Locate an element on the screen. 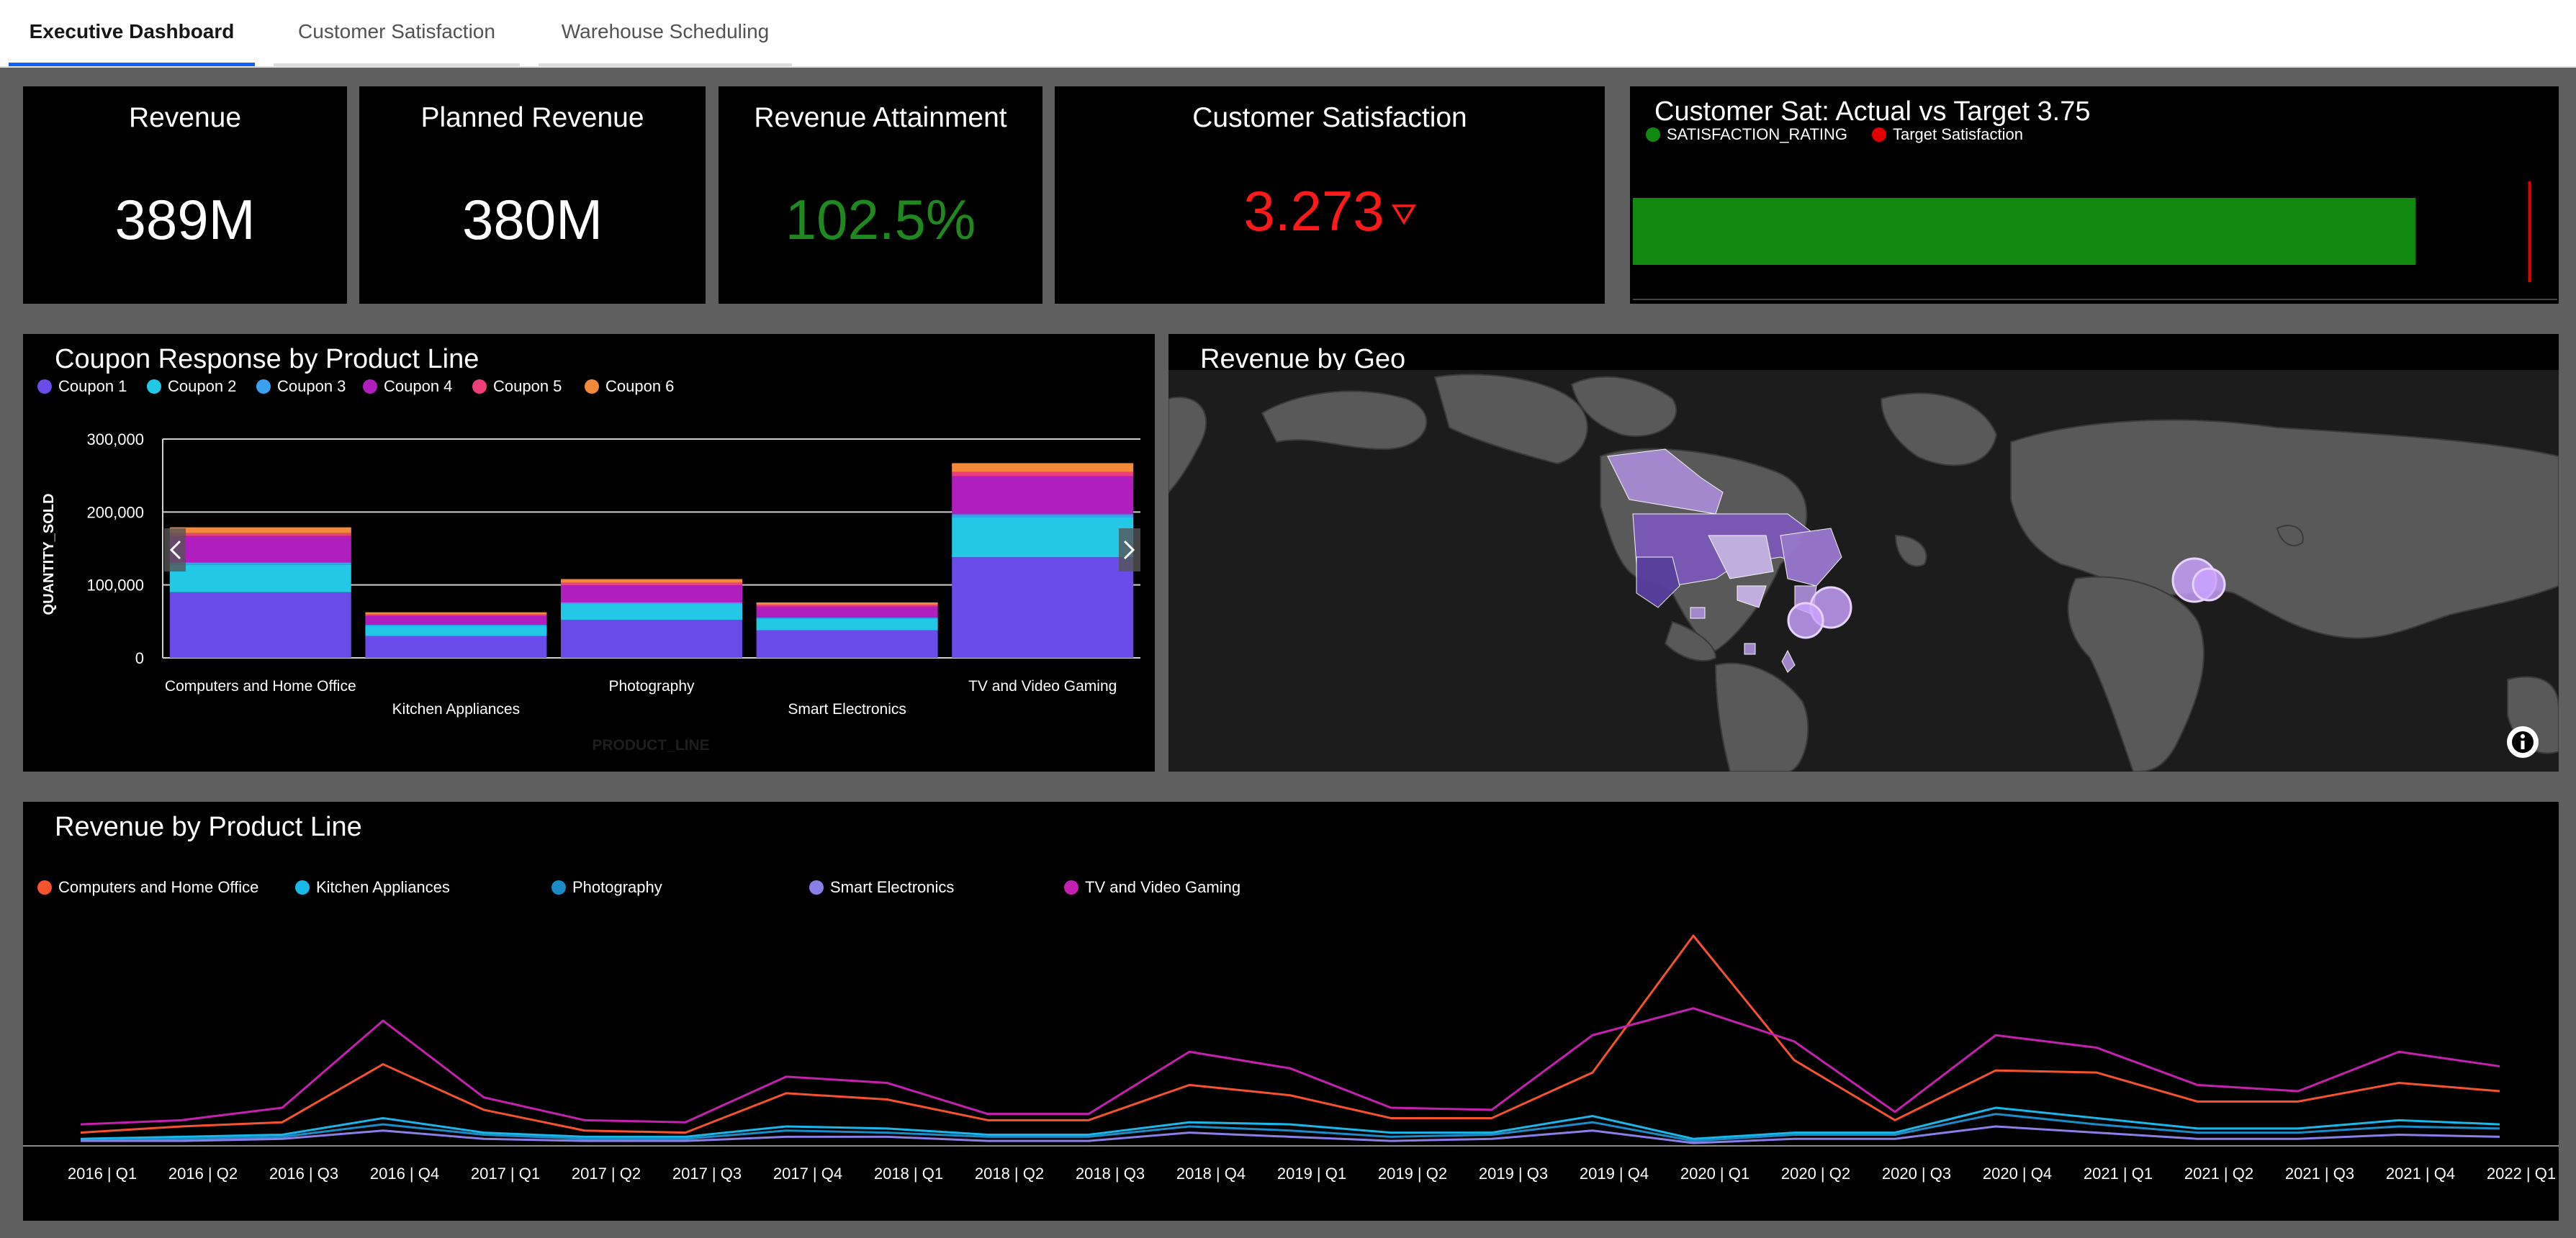 This screenshot has width=2576, height=1238. x-tick-label: 2021 | Q1 is located at coordinates (2118, 1174).